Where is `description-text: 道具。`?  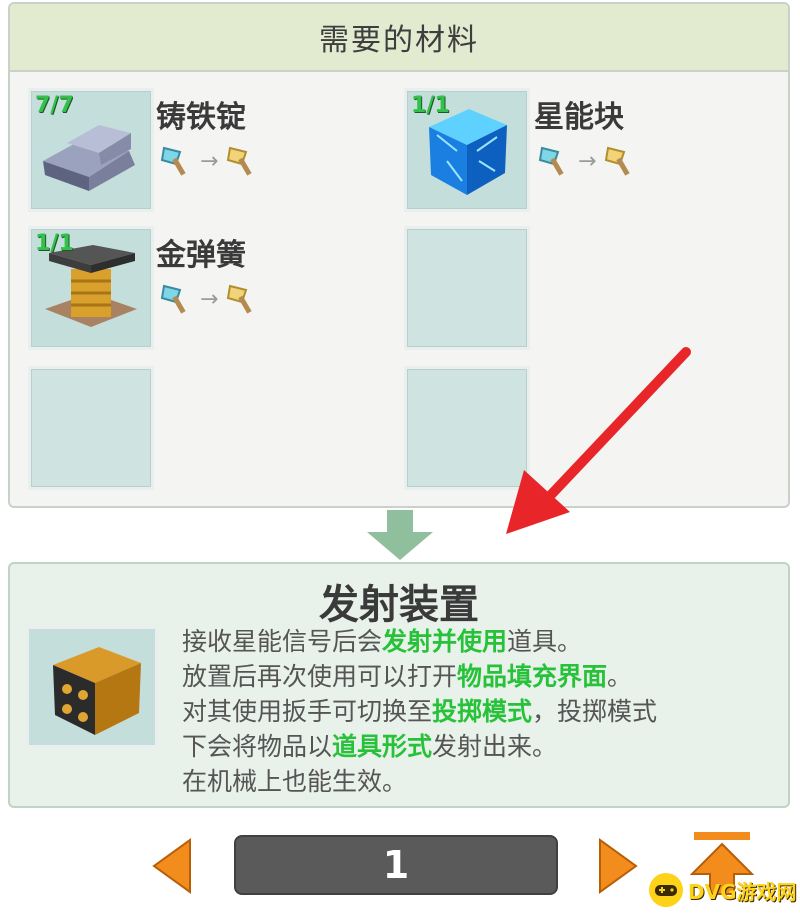
description-text: 道具。 is located at coordinates (545, 641).